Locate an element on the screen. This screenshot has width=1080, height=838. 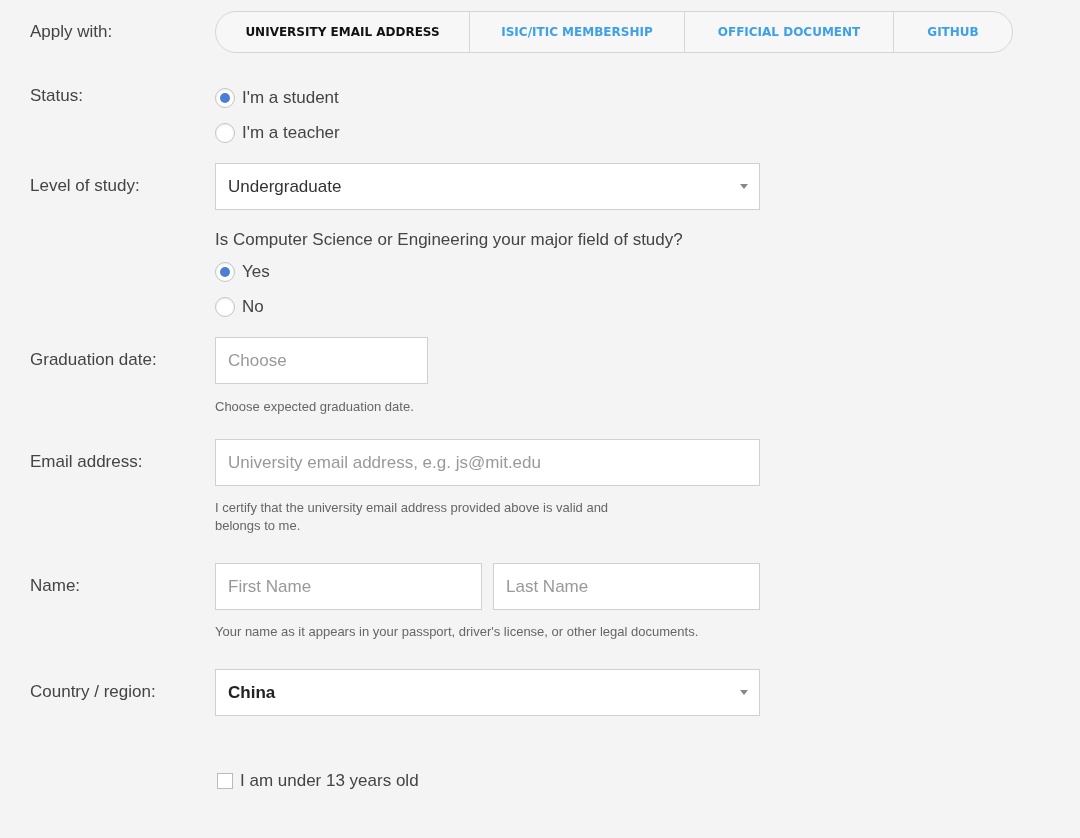
select-field: China is located at coordinates (487, 692).